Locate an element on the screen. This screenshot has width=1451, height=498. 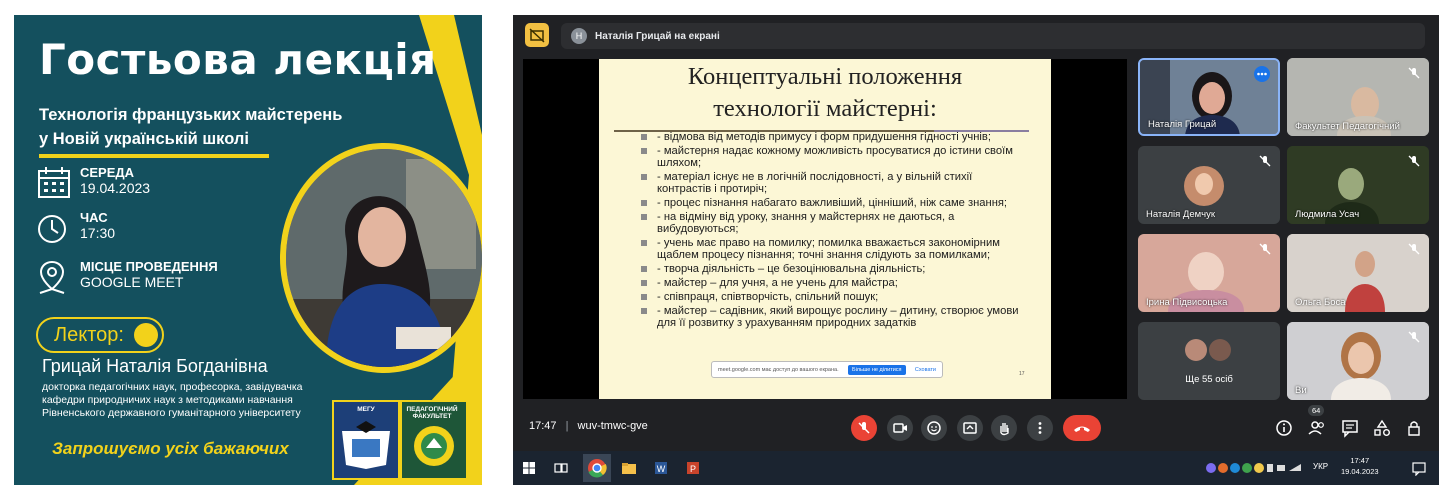
windows-taskbar: W P УКР 17:47 19.04.2023 is located at coordinates (976, 468).